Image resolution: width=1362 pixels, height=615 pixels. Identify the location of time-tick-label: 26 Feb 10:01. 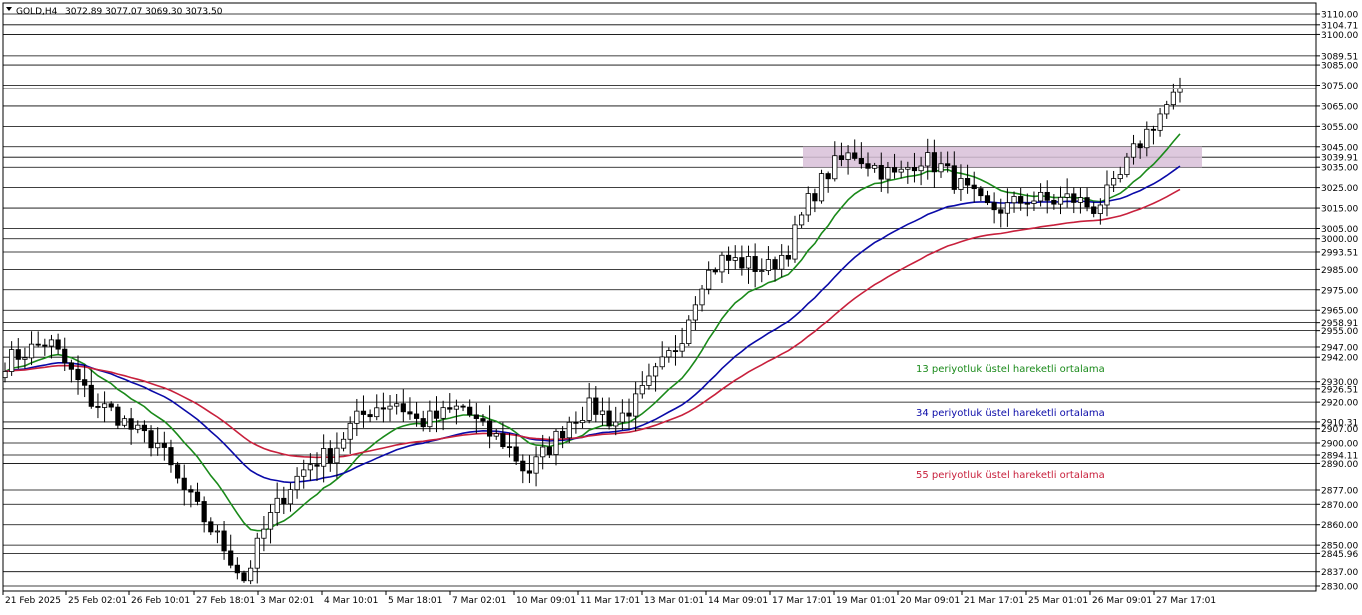
(160, 601).